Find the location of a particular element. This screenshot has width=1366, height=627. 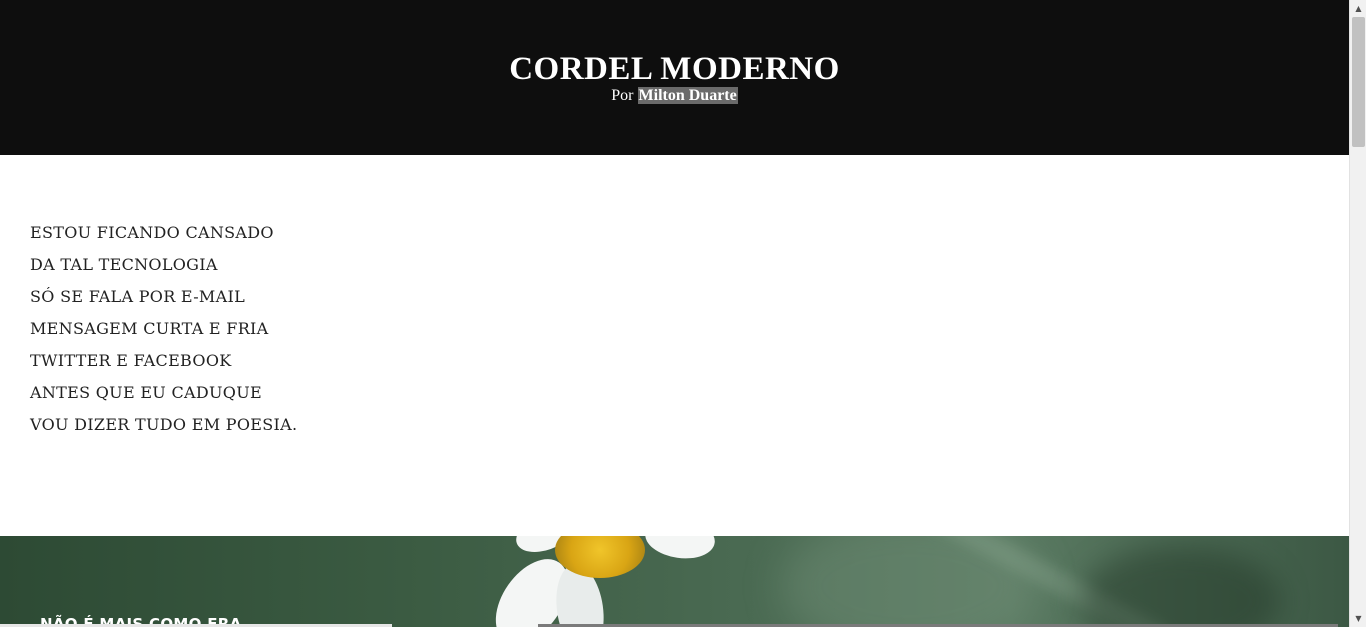

poem-line: TWITTER E FACEBOOK is located at coordinates (131, 360).